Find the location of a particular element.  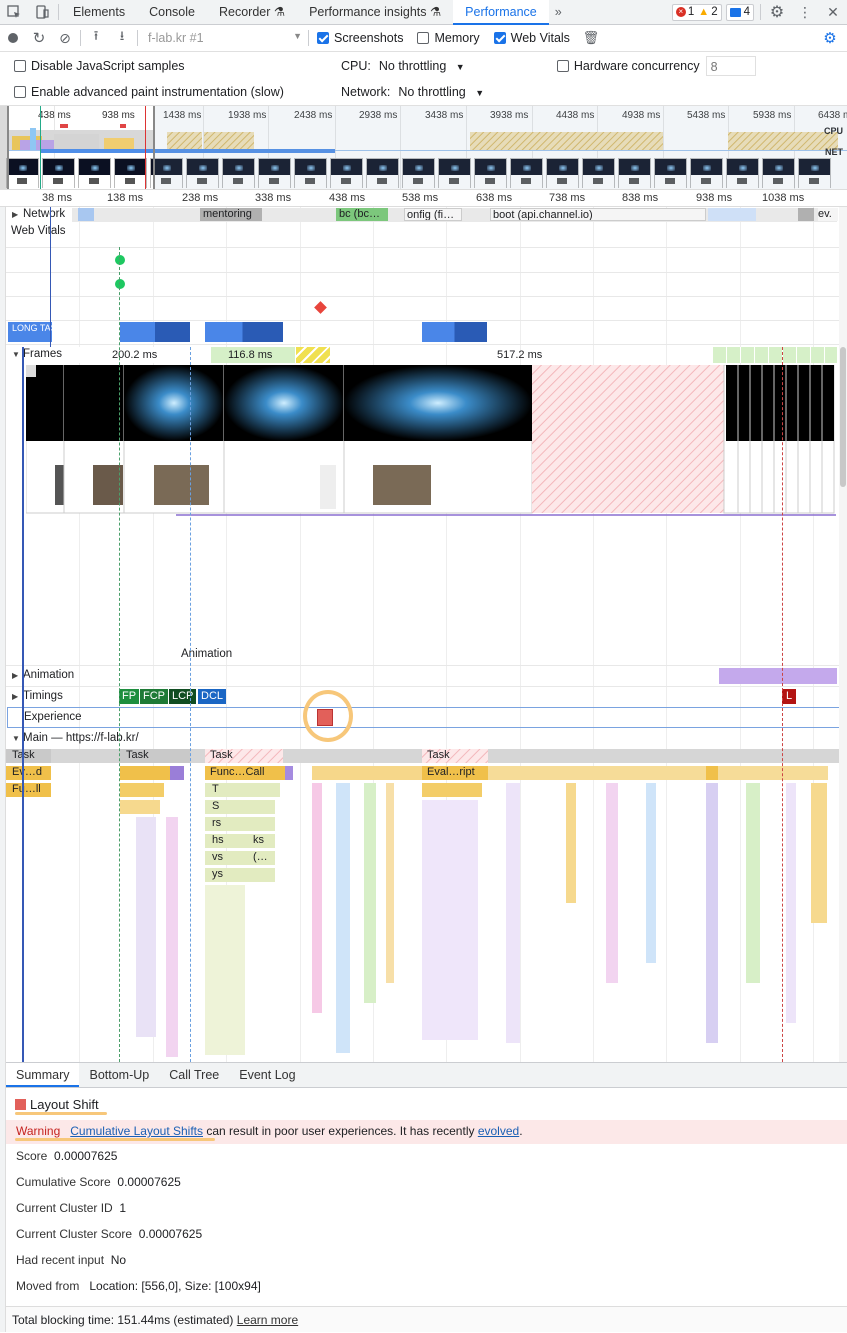

device-toolbar-icon is located at coordinates (42, 12).